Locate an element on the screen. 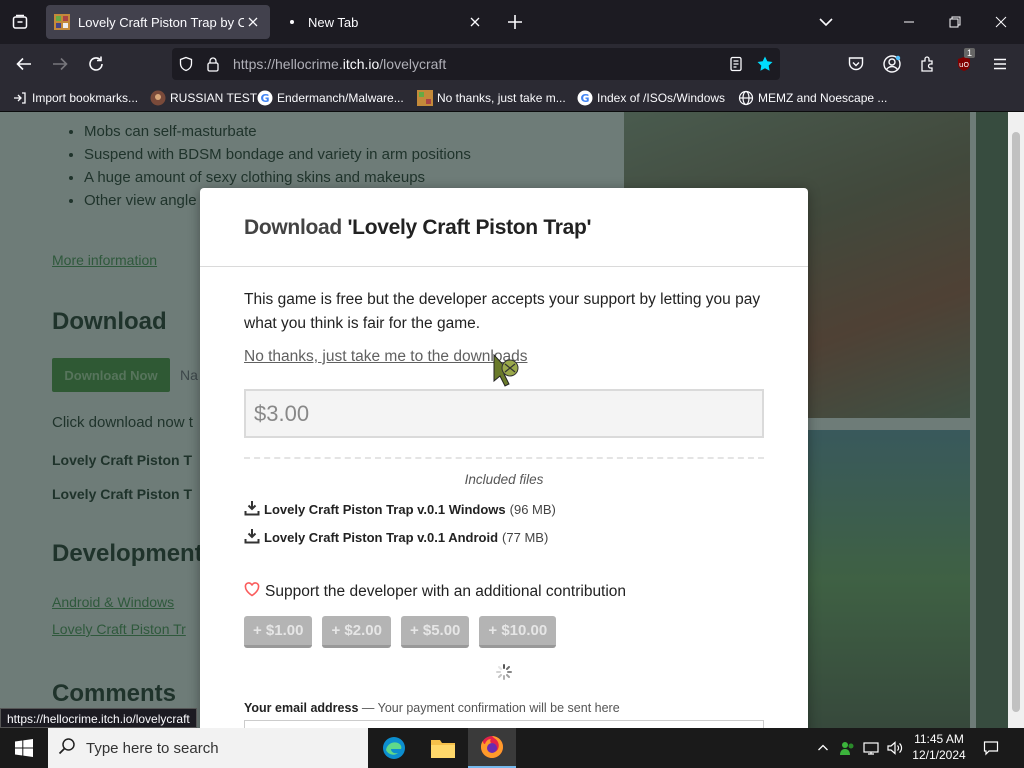 The image size is (1024, 768). taskbar: Type here to search 11:45 AM 12/1/2024 is located at coordinates (512, 748).